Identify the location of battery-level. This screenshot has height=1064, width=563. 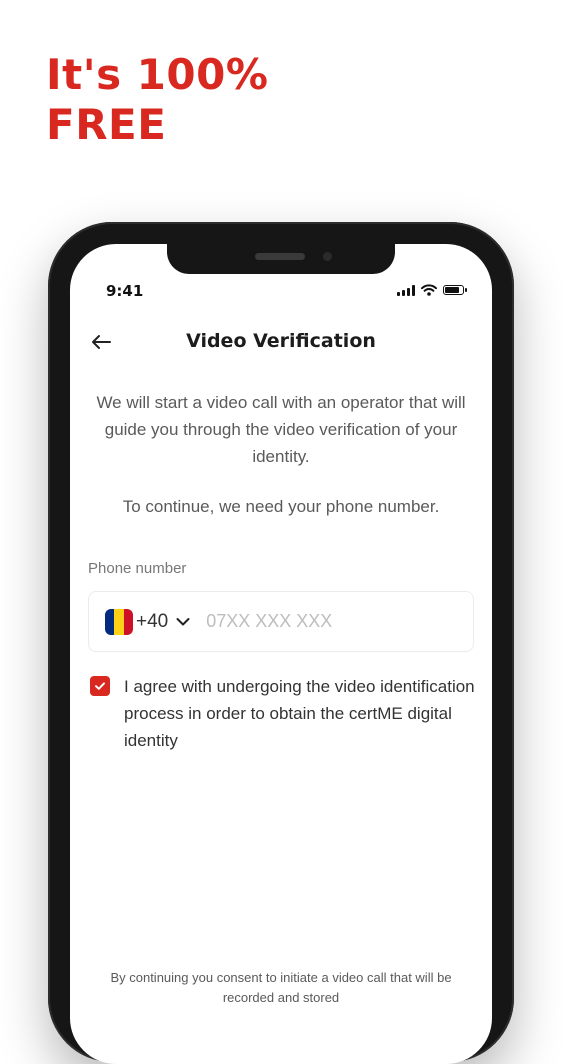
(452, 290).